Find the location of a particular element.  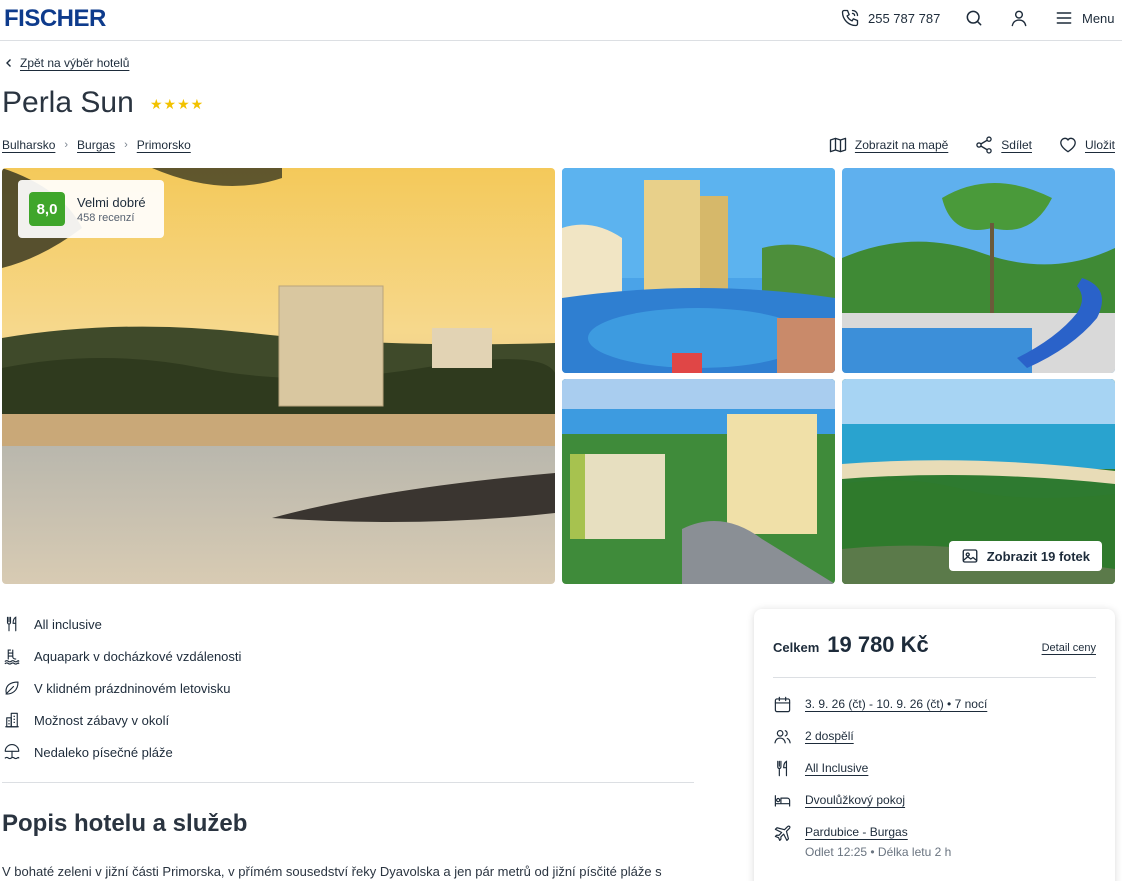

back-link-label: Zpět na výběr hotelů is located at coordinates (75, 63).